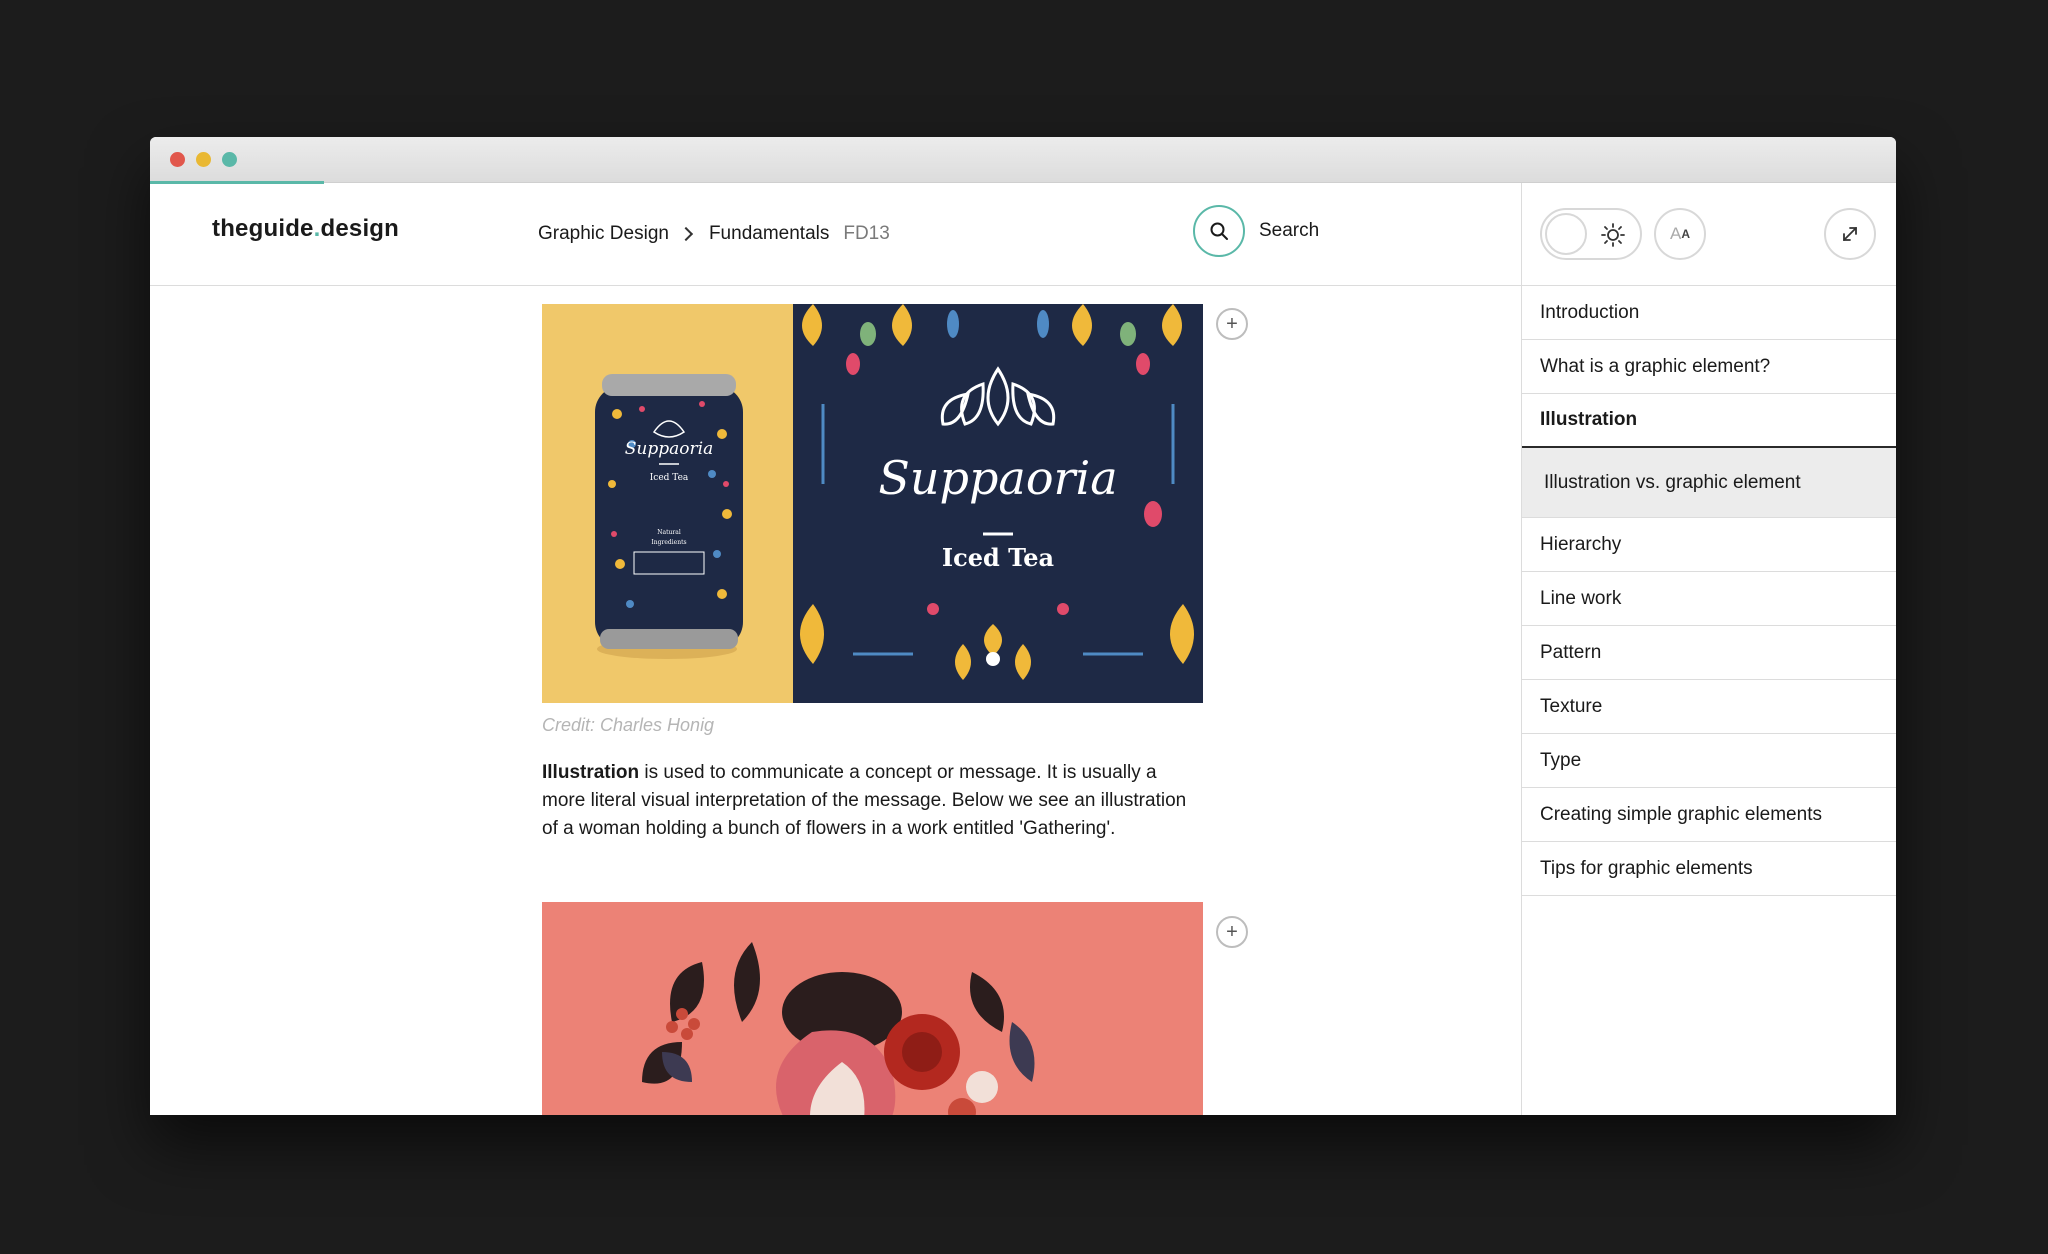 The width and height of the screenshot is (2048, 1254). Describe the element at coordinates (1709, 653) in the screenshot. I see `toc-item-pattern: Pattern` at that location.